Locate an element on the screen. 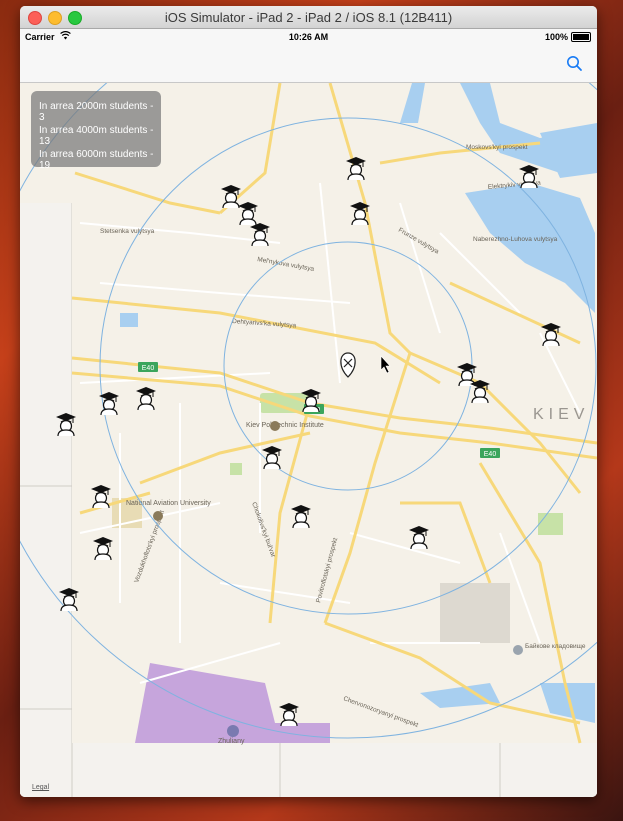  street-label: Moskovs'kyi prospekt is located at coordinates (497, 147).